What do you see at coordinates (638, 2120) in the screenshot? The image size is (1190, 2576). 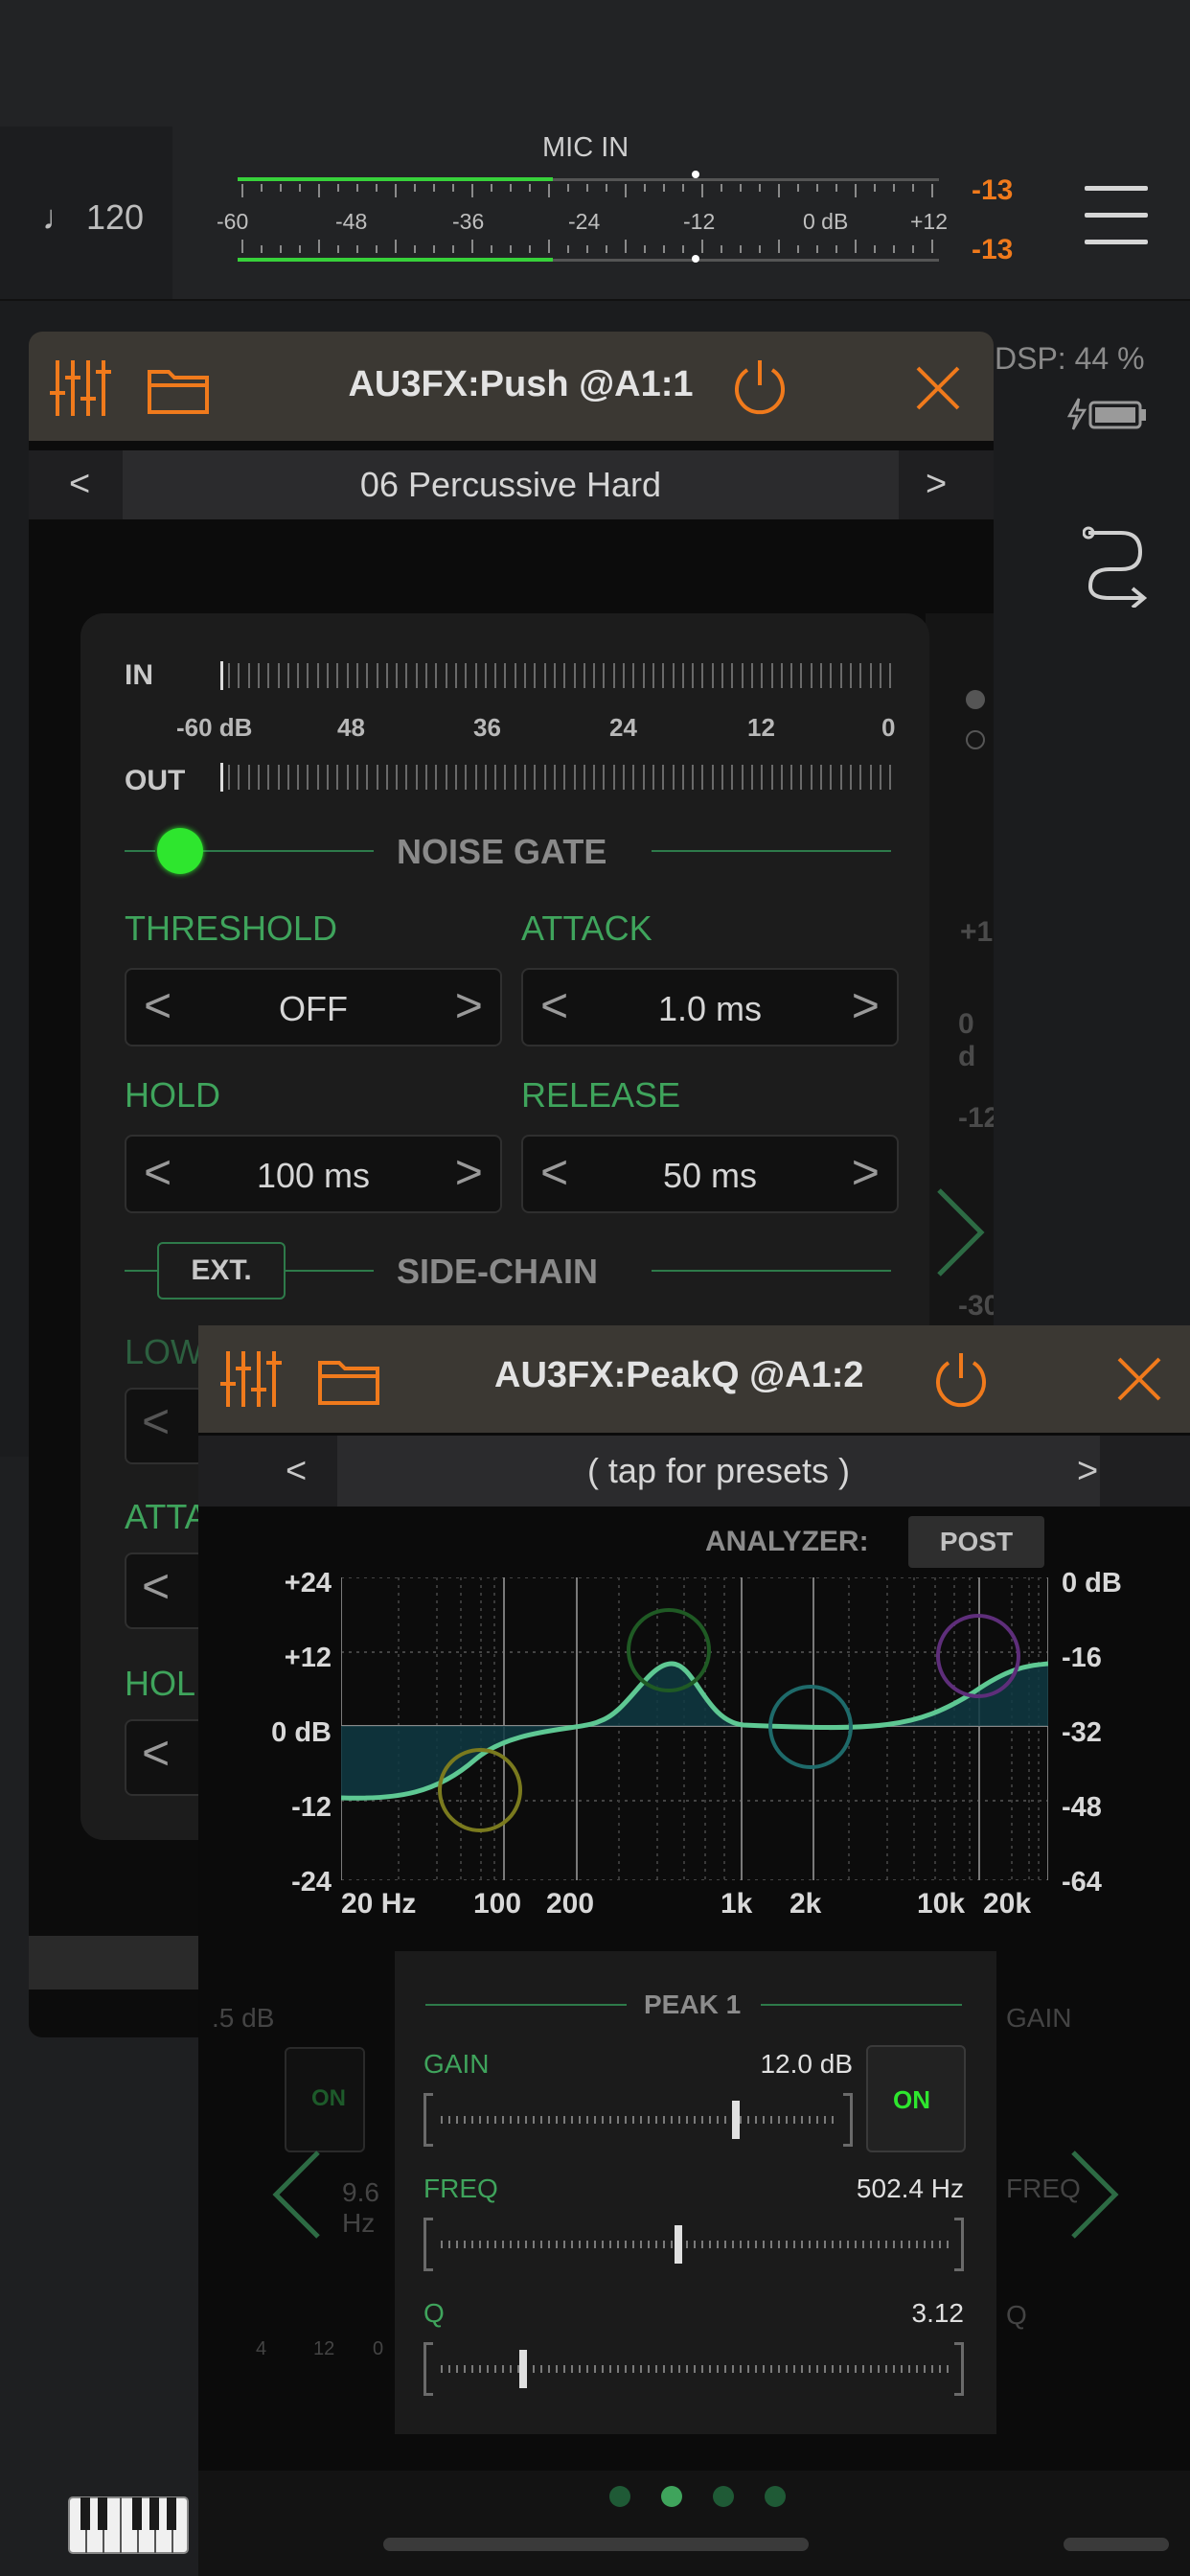 I see `gain-slider` at bounding box center [638, 2120].